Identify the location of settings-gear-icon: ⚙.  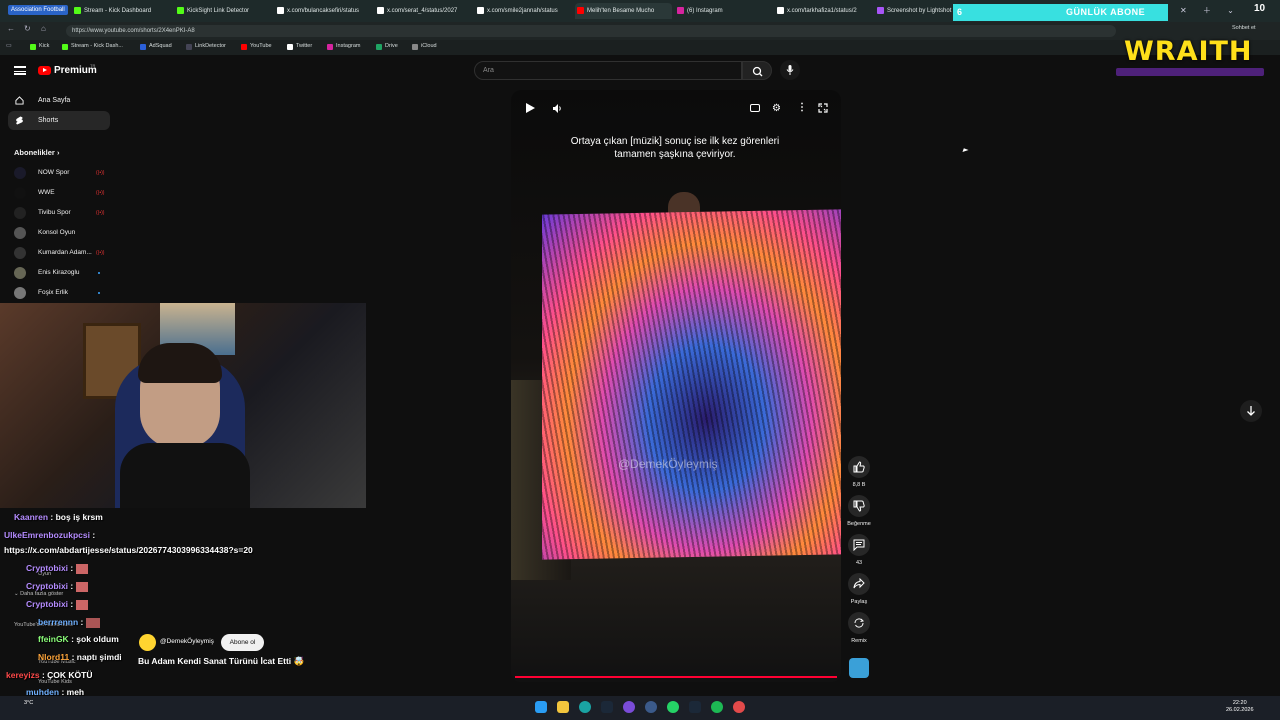
(776, 108).